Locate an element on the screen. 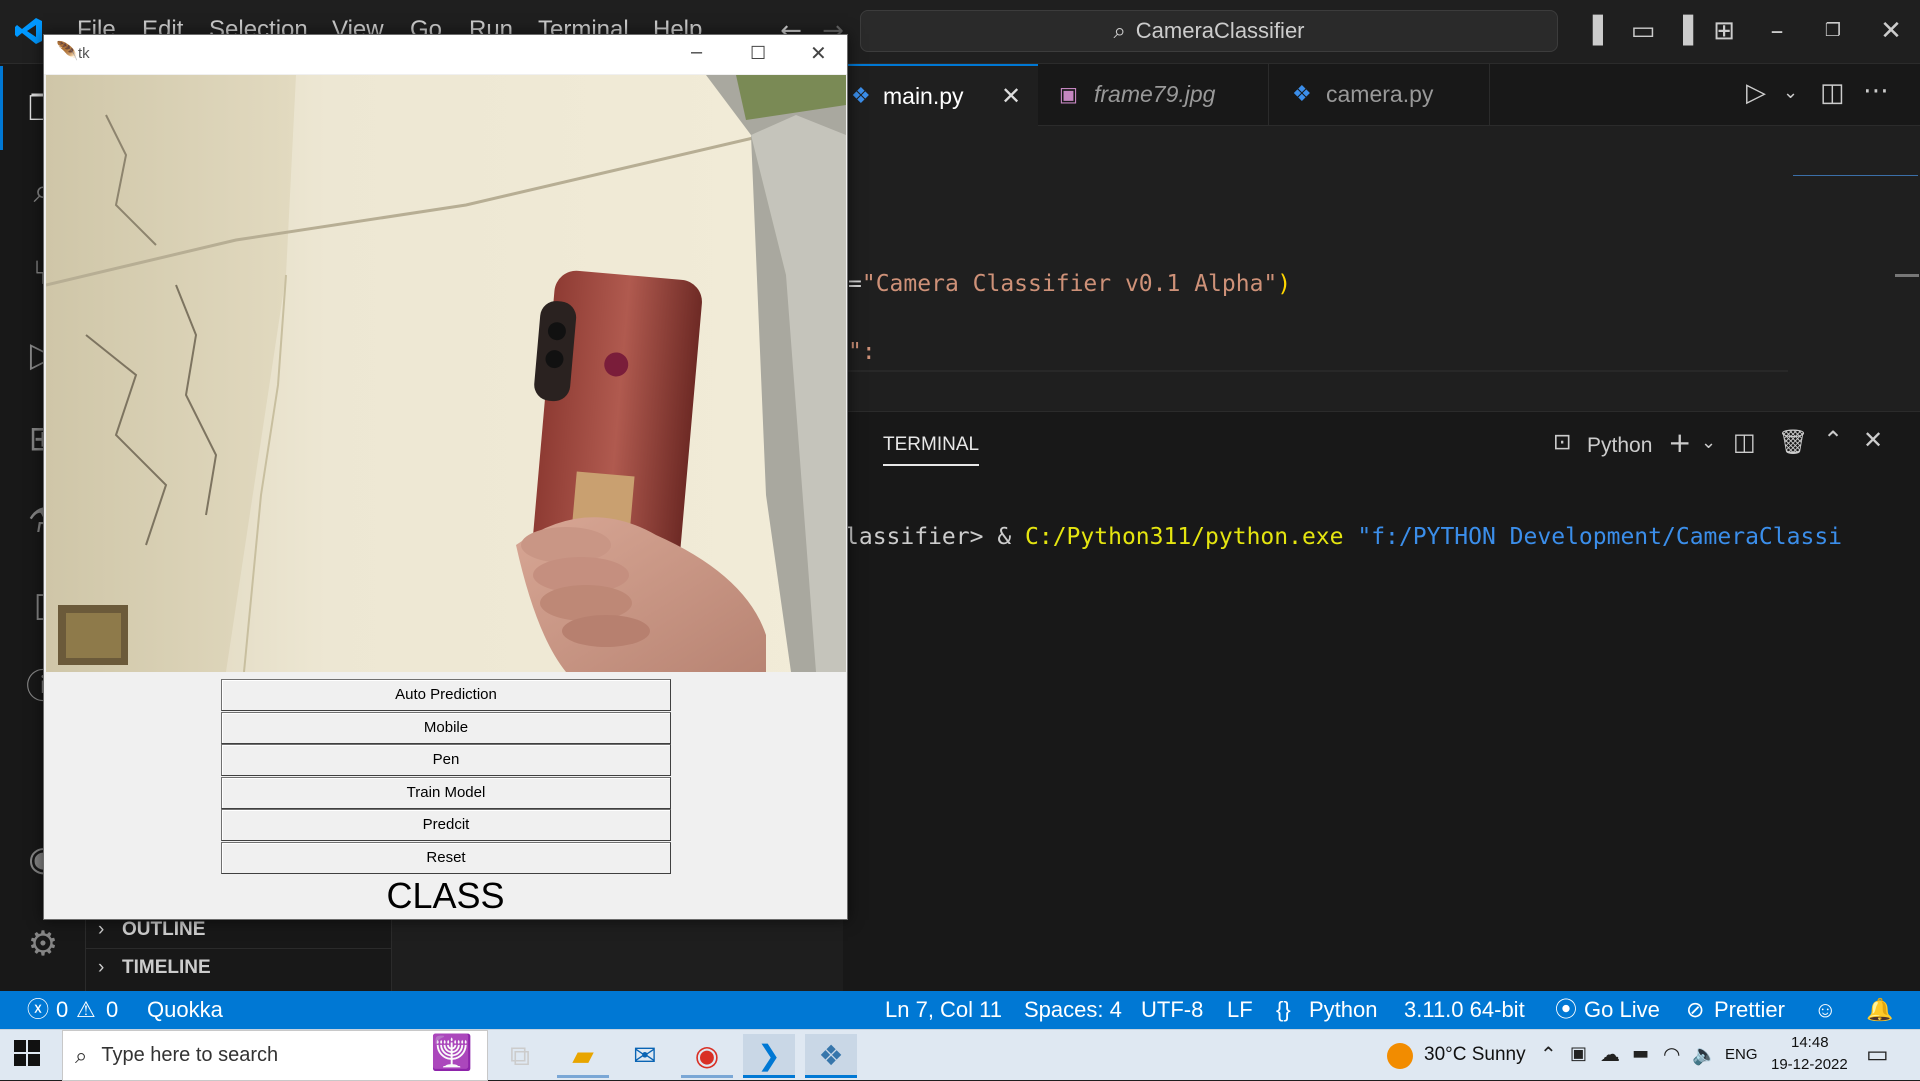 The width and height of the screenshot is (1920, 1081). more-actions-icon: ⋯ is located at coordinates (1876, 91).